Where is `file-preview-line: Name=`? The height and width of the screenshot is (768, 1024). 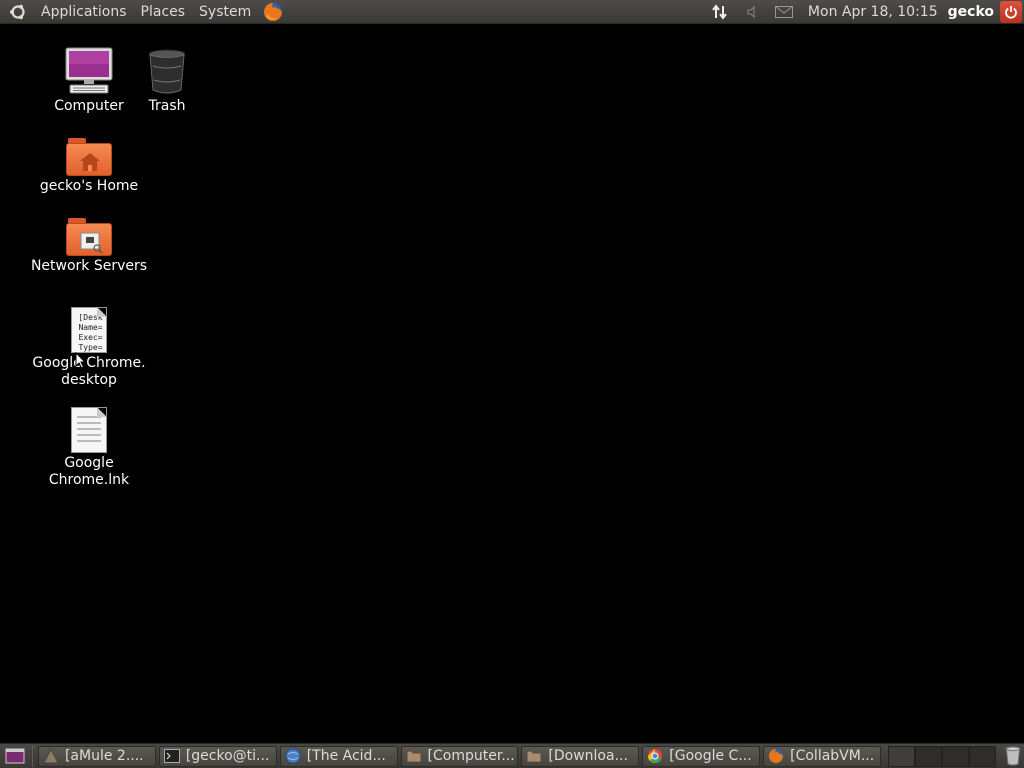 file-preview-line: Name= is located at coordinates (90, 327).